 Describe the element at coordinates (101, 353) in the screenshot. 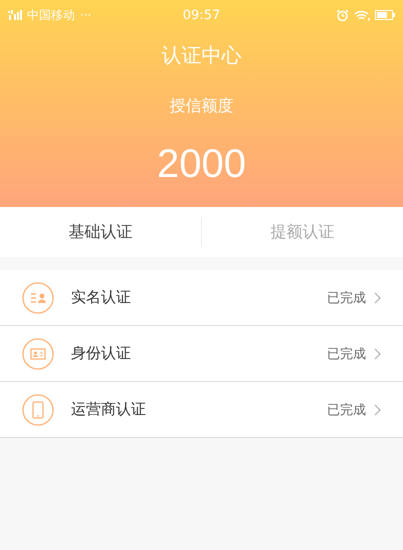

I see `item-label: 身份认证` at that location.